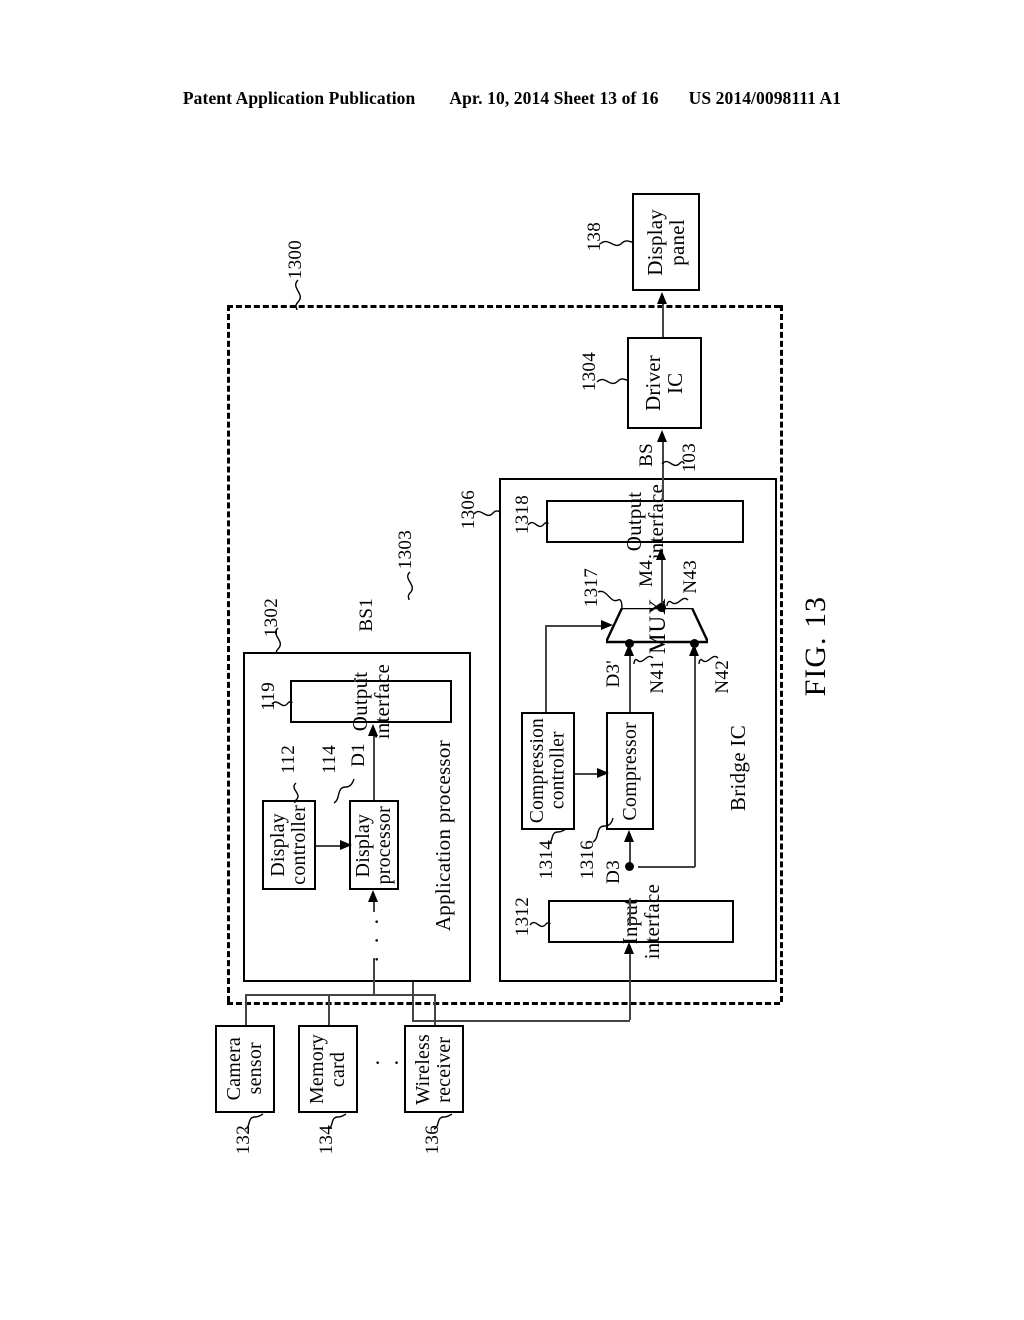 The width and height of the screenshot is (1024, 1320). What do you see at coordinates (666, 867) in the screenshot?
I see `line-bypass-h` at bounding box center [666, 867].